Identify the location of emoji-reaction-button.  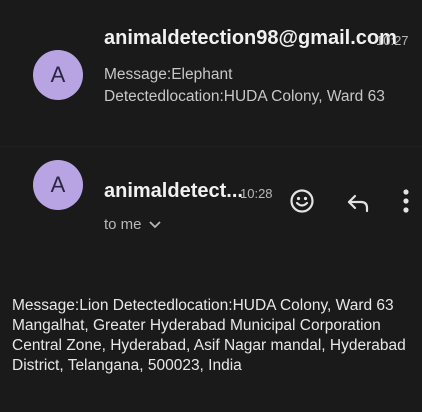
(302, 201).